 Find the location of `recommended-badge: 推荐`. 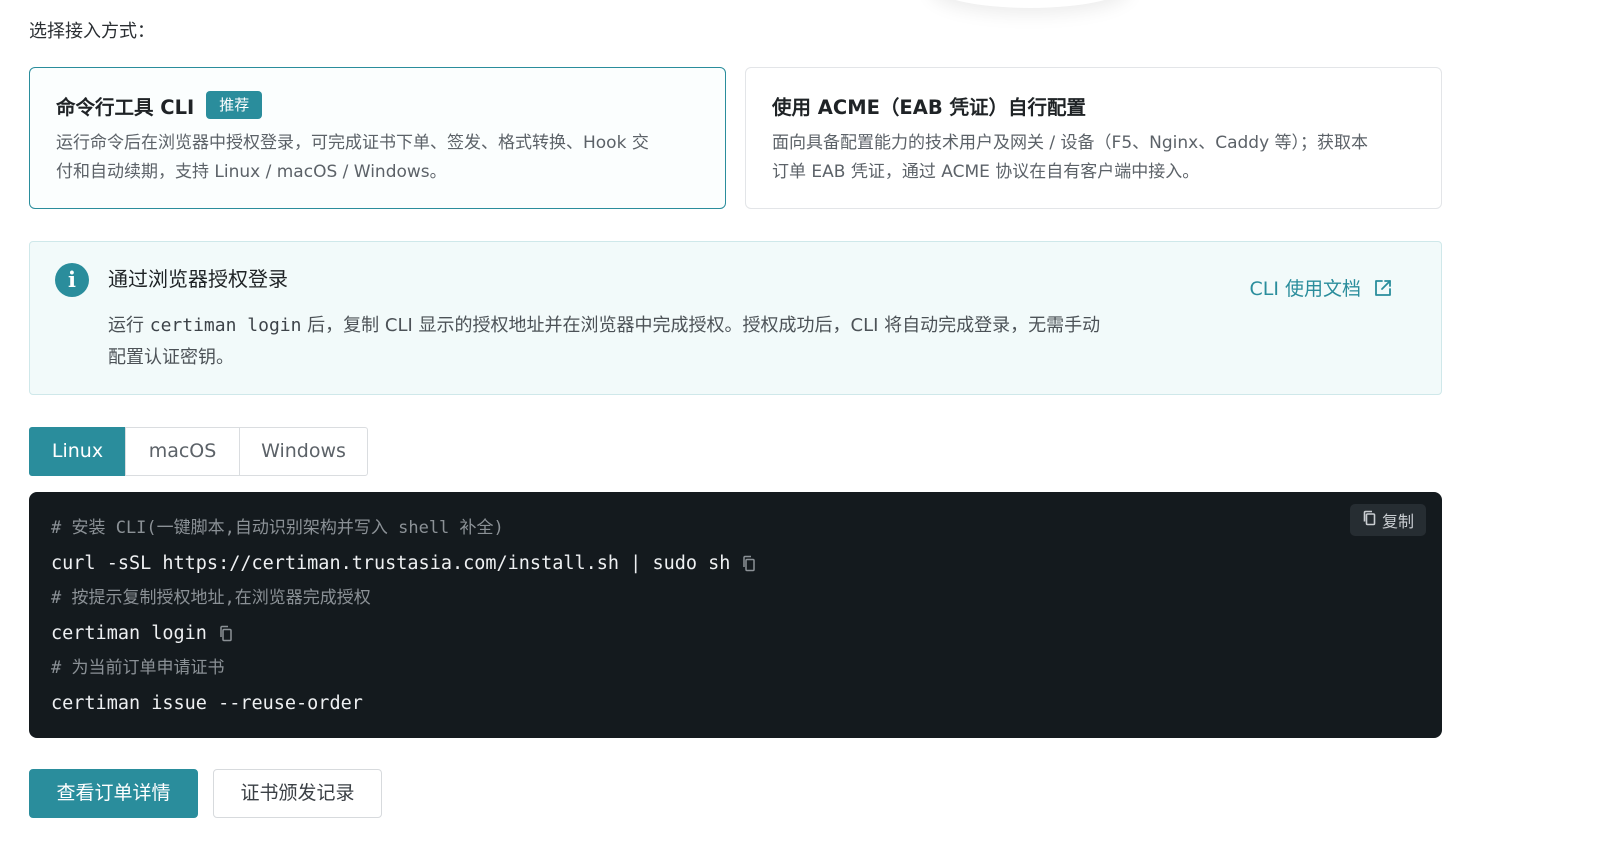

recommended-badge: 推荐 is located at coordinates (234, 105).